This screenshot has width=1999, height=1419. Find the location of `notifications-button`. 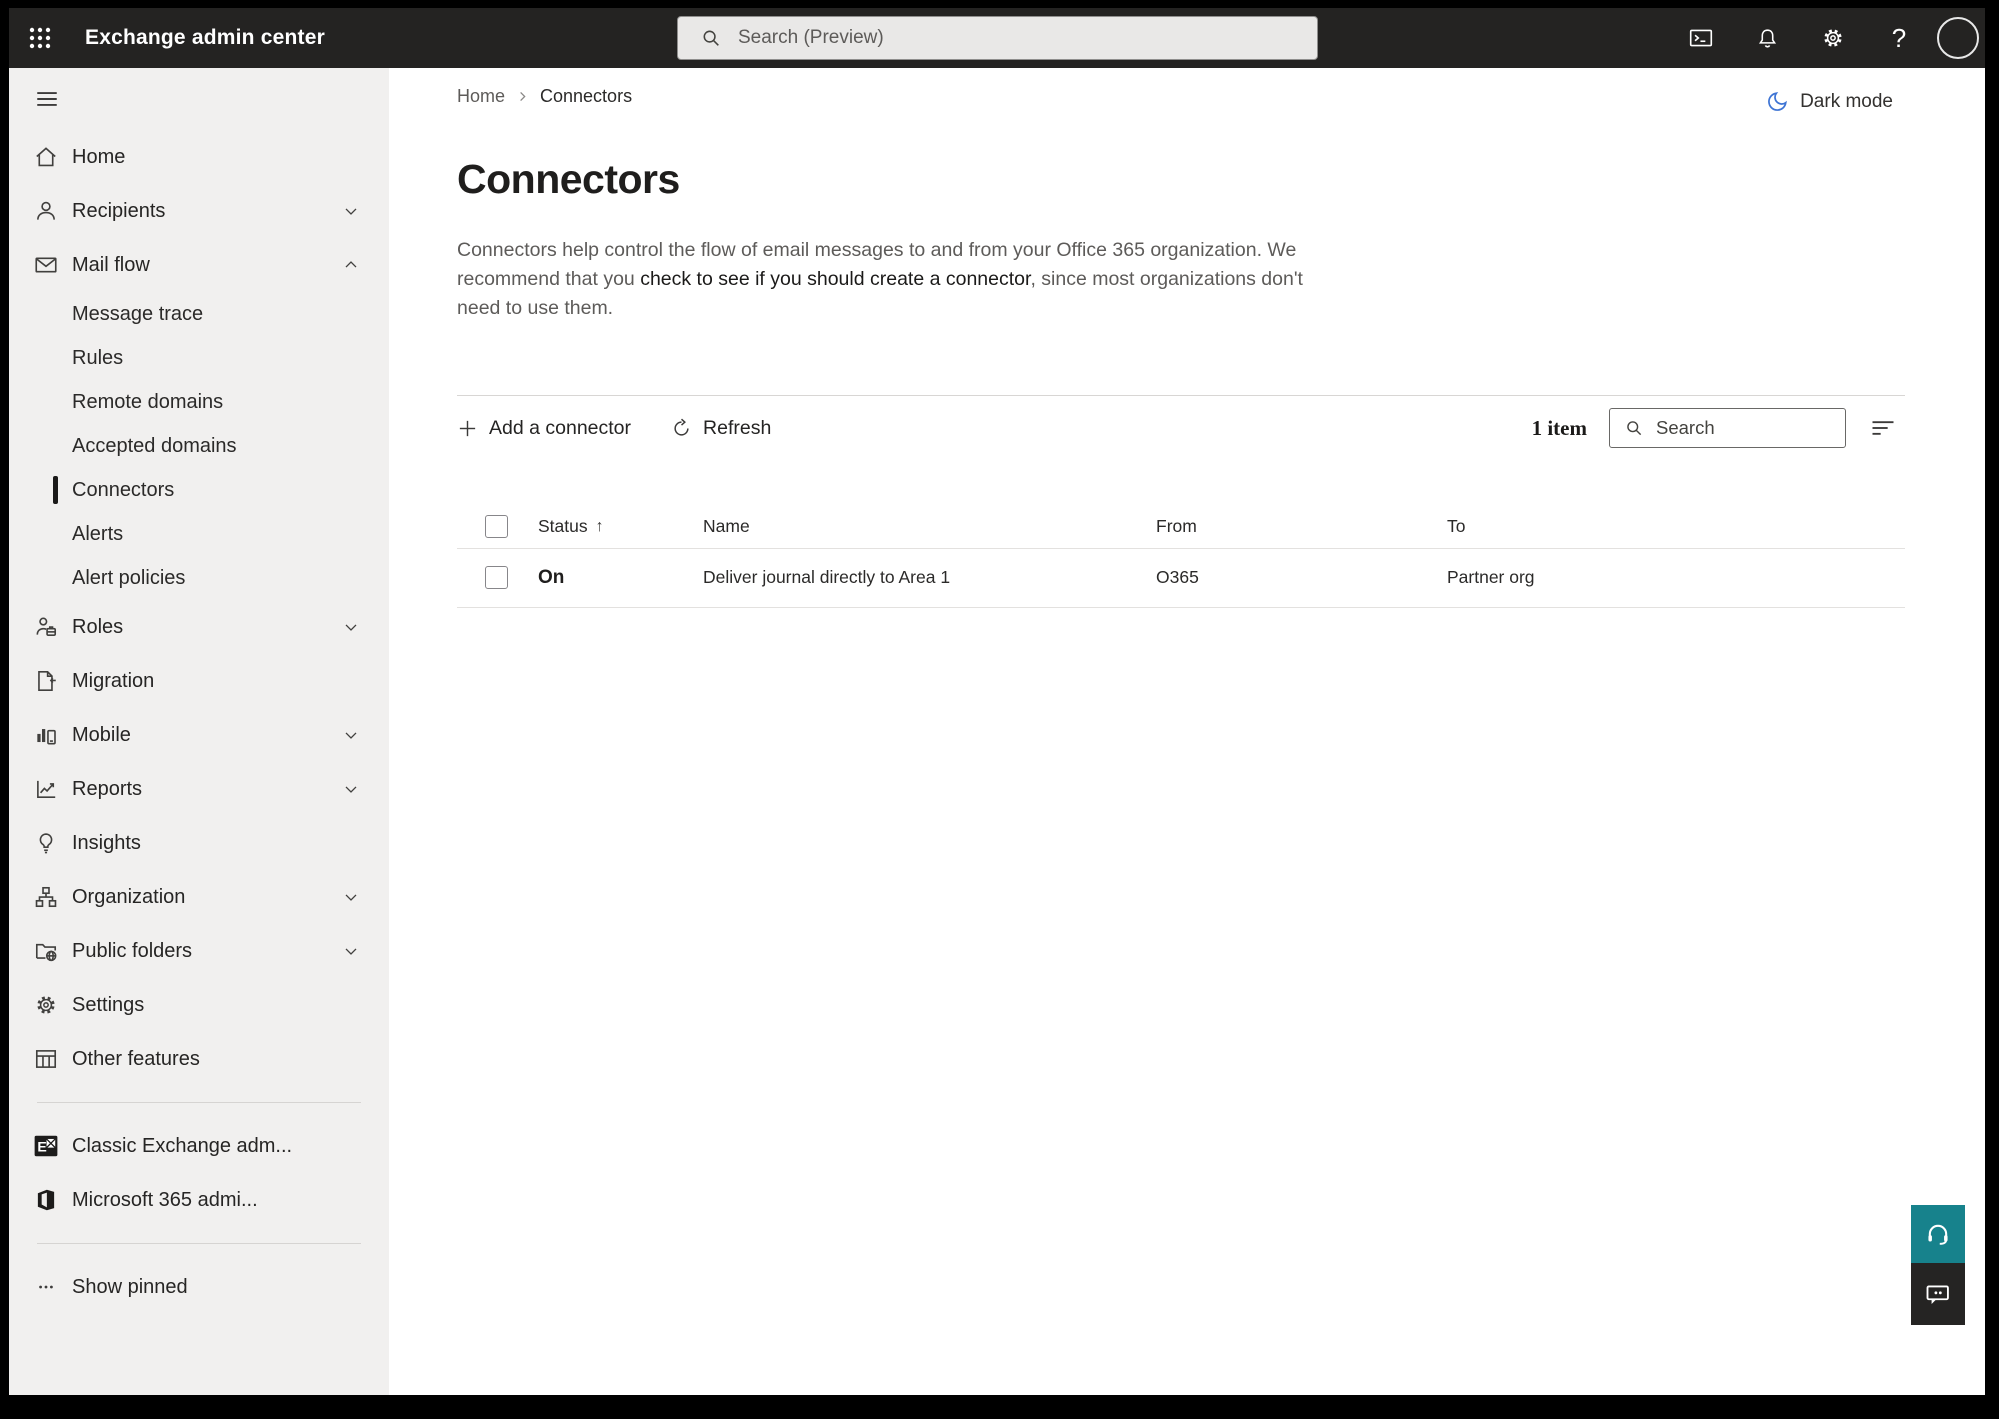

notifications-button is located at coordinates (1767, 38).